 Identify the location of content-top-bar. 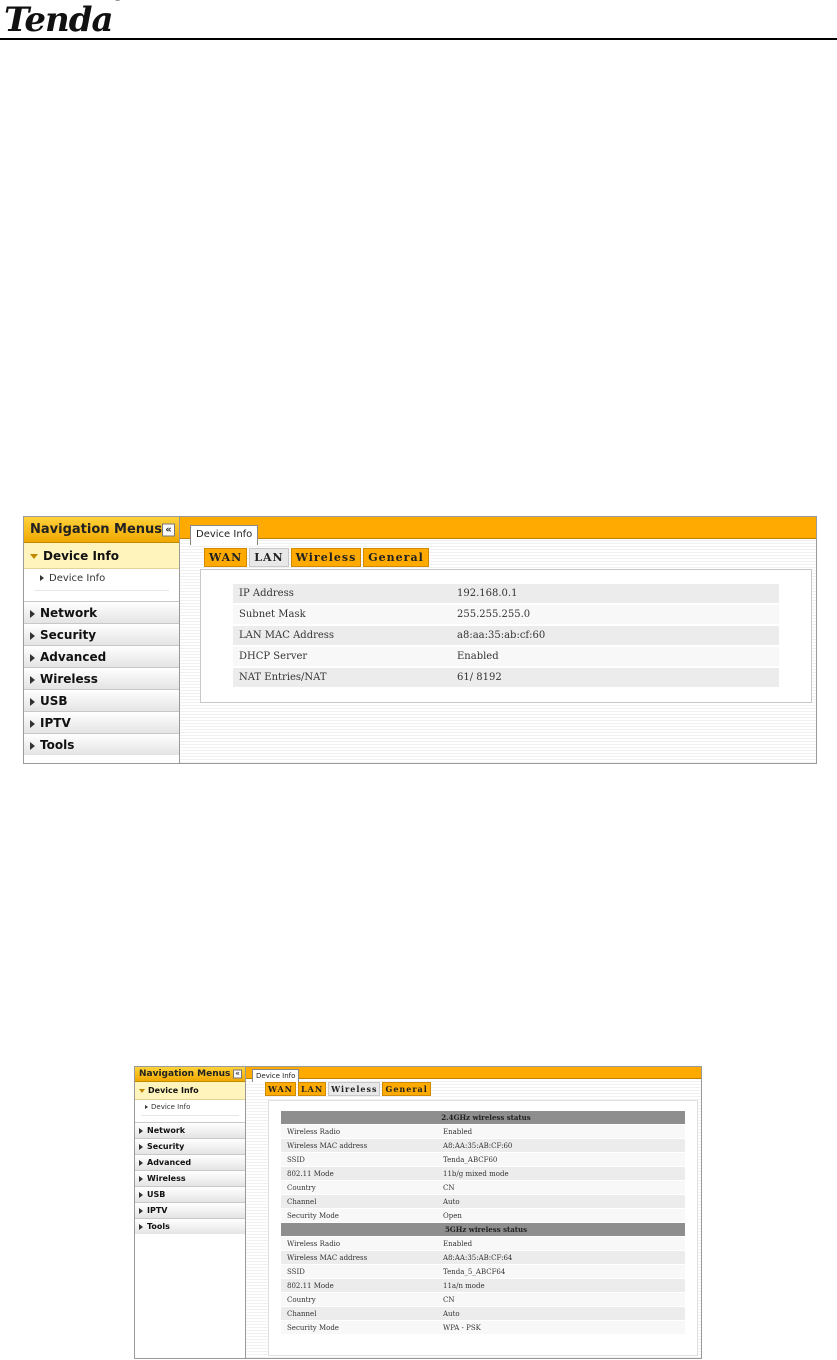
(473, 1073).